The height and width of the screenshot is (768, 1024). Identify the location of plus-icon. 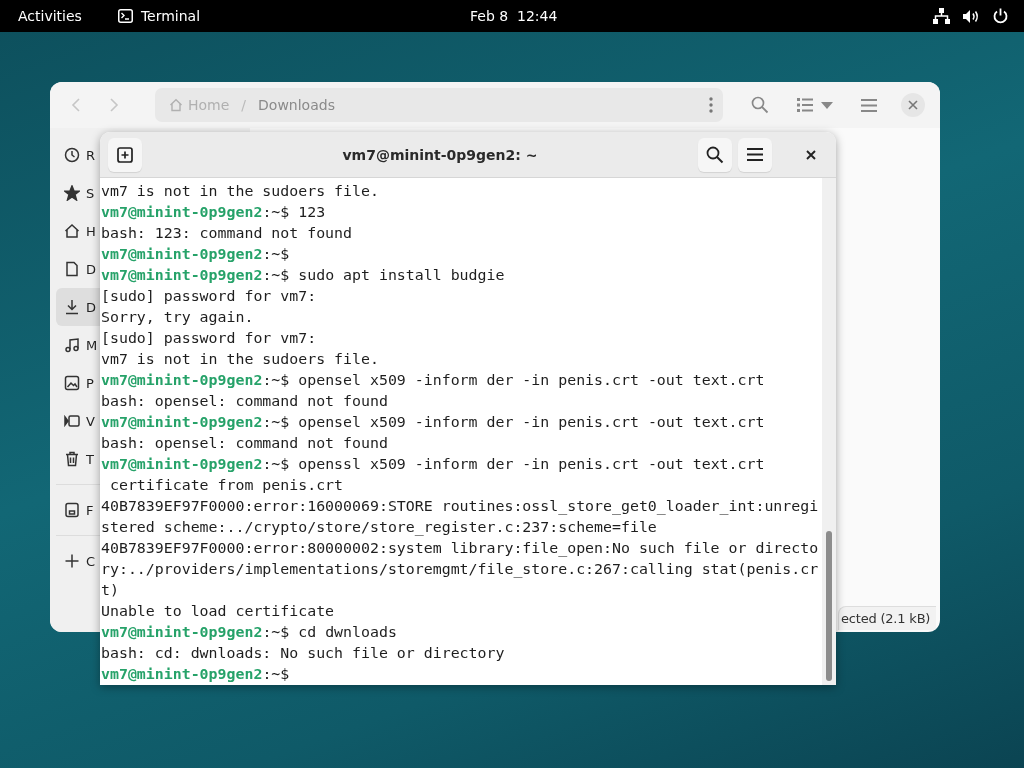
(72, 561).